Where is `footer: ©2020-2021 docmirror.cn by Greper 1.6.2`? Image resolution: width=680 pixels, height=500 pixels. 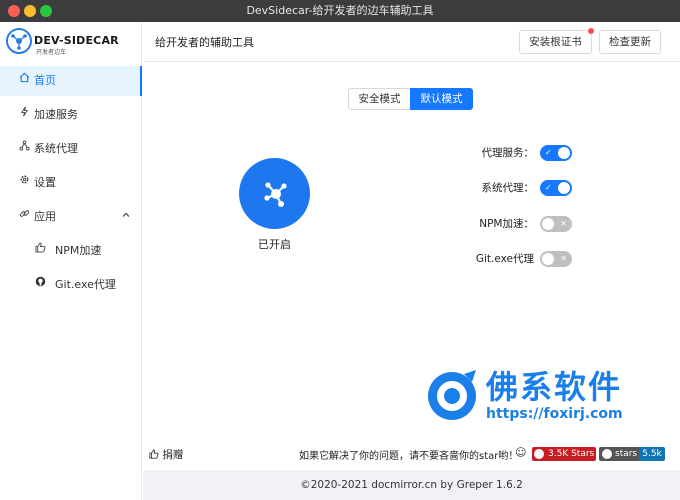
footer: ©2020-2021 docmirror.cn by Greper 1.6.2 is located at coordinates (411, 485).